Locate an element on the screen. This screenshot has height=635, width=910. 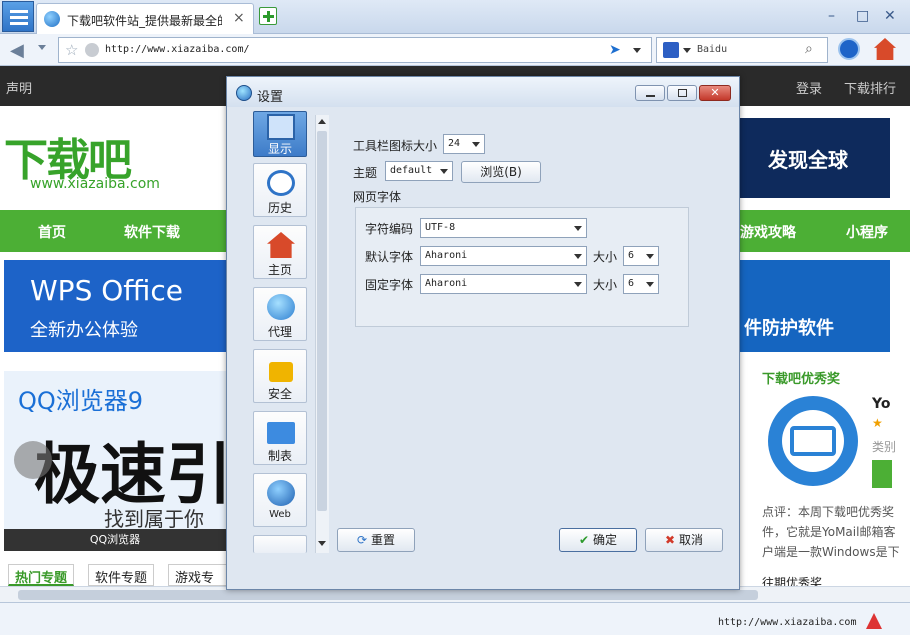
back-dropdown-icon is located at coordinates (42, 47).